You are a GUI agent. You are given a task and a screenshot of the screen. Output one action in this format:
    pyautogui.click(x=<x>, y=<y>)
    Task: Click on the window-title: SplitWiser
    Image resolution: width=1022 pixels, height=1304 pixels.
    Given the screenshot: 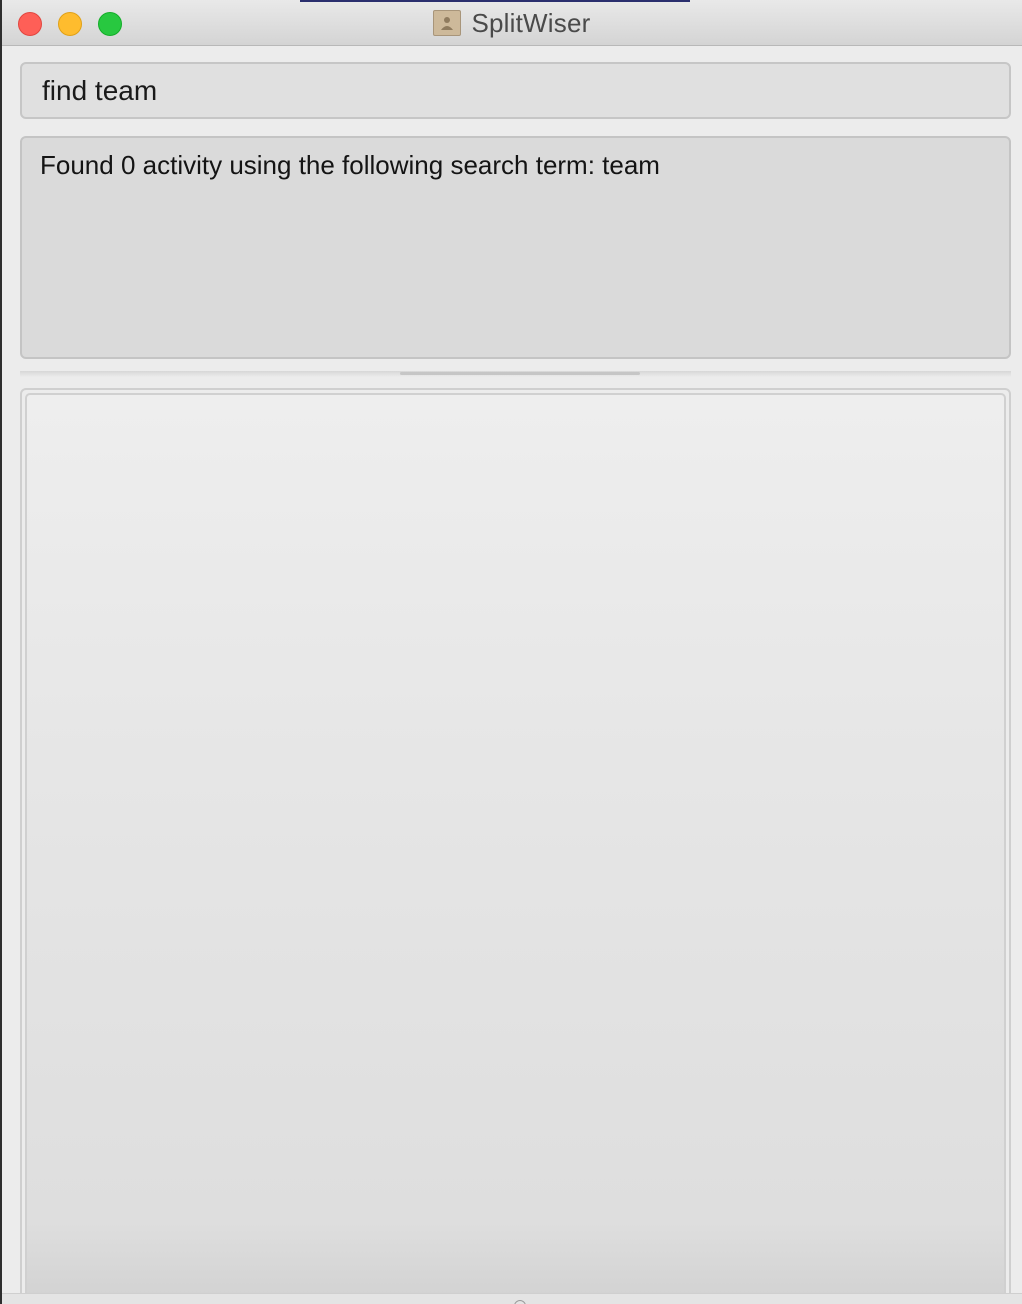 What is the action you would take?
    pyautogui.click(x=531, y=22)
    